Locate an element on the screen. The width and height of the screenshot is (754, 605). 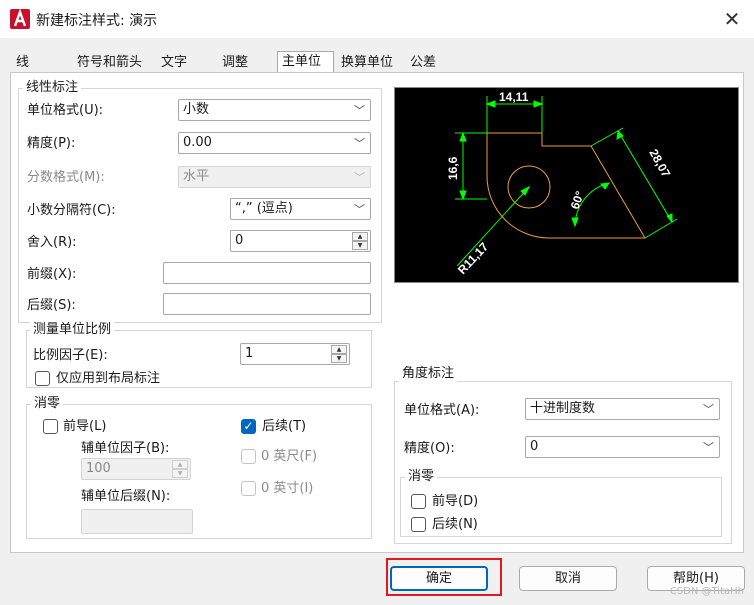
angular-leading-checkbox is located at coordinates (418, 501).